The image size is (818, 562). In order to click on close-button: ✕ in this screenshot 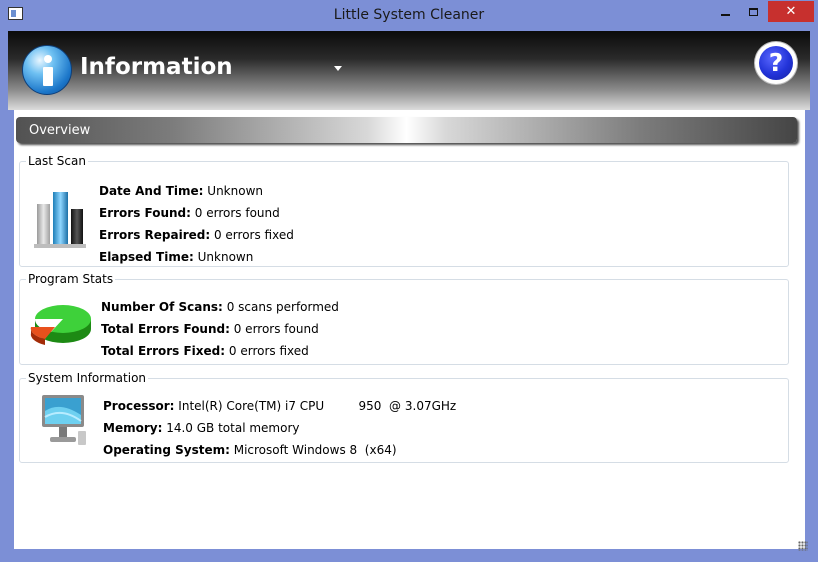, I will do `click(791, 11)`.